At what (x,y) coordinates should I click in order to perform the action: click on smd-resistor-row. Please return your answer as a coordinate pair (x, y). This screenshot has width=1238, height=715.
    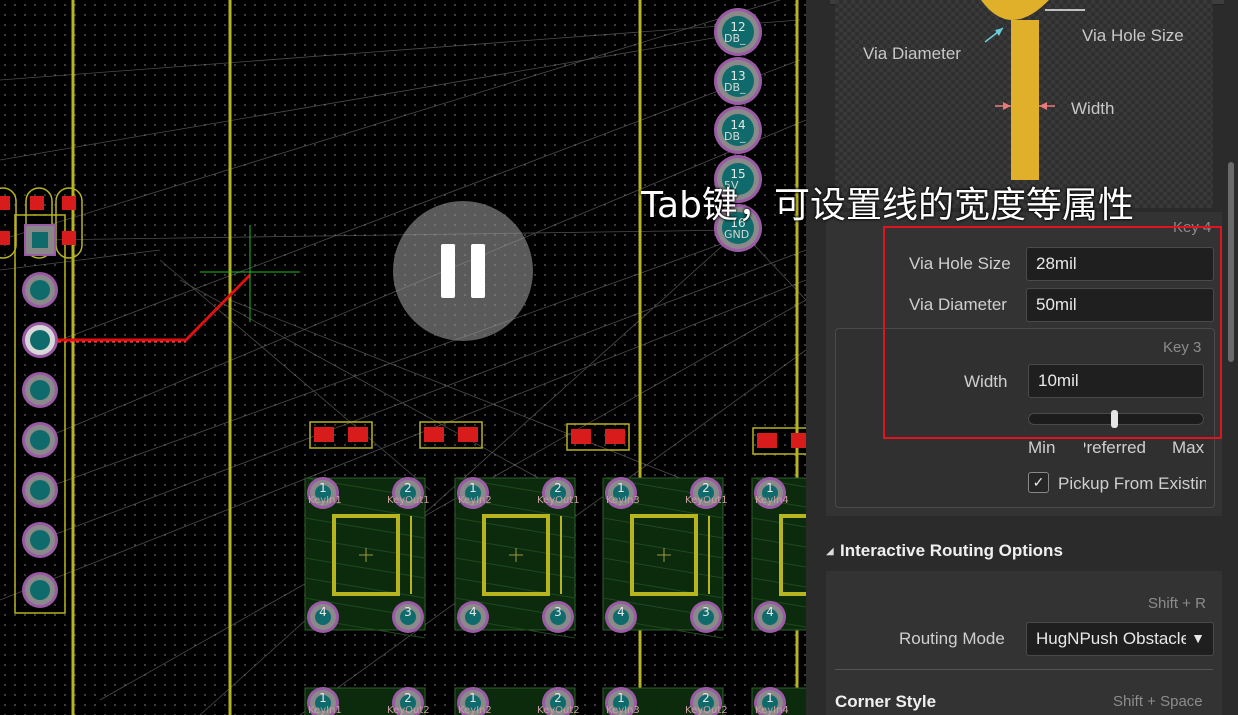
    Looking at the image, I should click on (557, 438).